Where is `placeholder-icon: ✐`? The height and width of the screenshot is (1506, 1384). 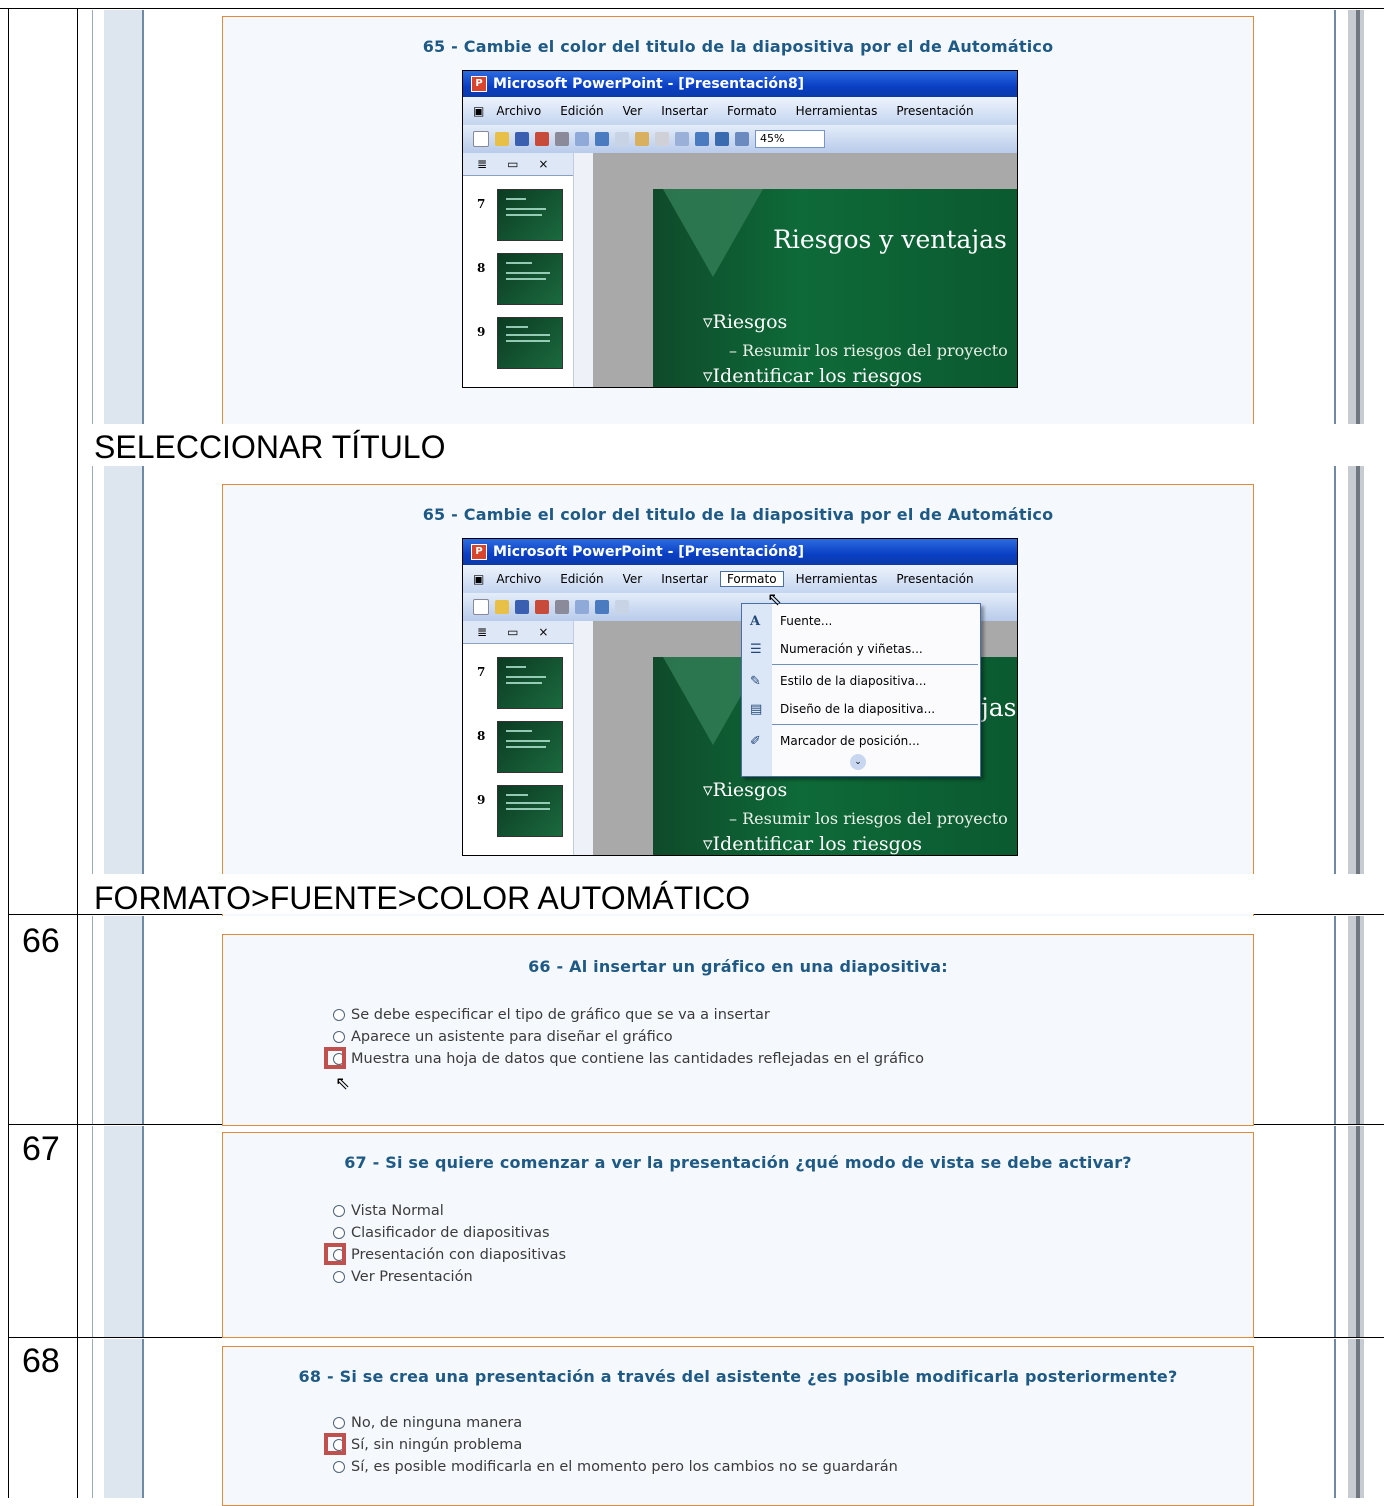 placeholder-icon: ✐ is located at coordinates (755, 741).